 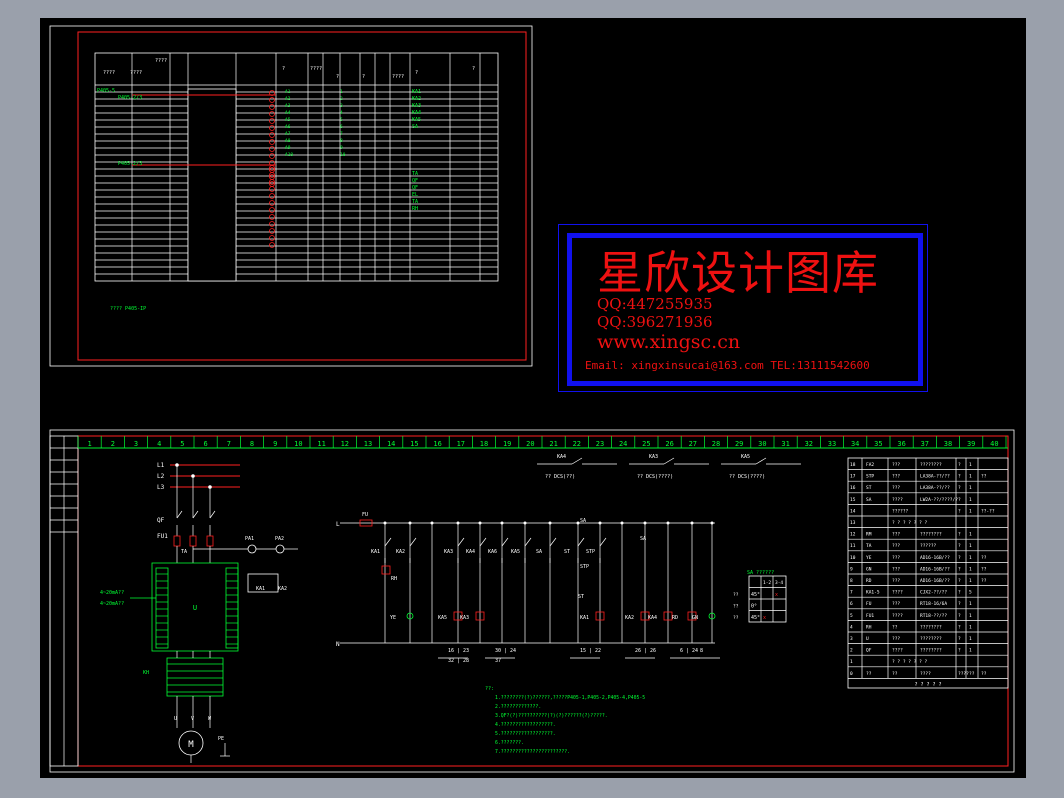 I want to click on top-header-text: ?, so click(x=337, y=77).